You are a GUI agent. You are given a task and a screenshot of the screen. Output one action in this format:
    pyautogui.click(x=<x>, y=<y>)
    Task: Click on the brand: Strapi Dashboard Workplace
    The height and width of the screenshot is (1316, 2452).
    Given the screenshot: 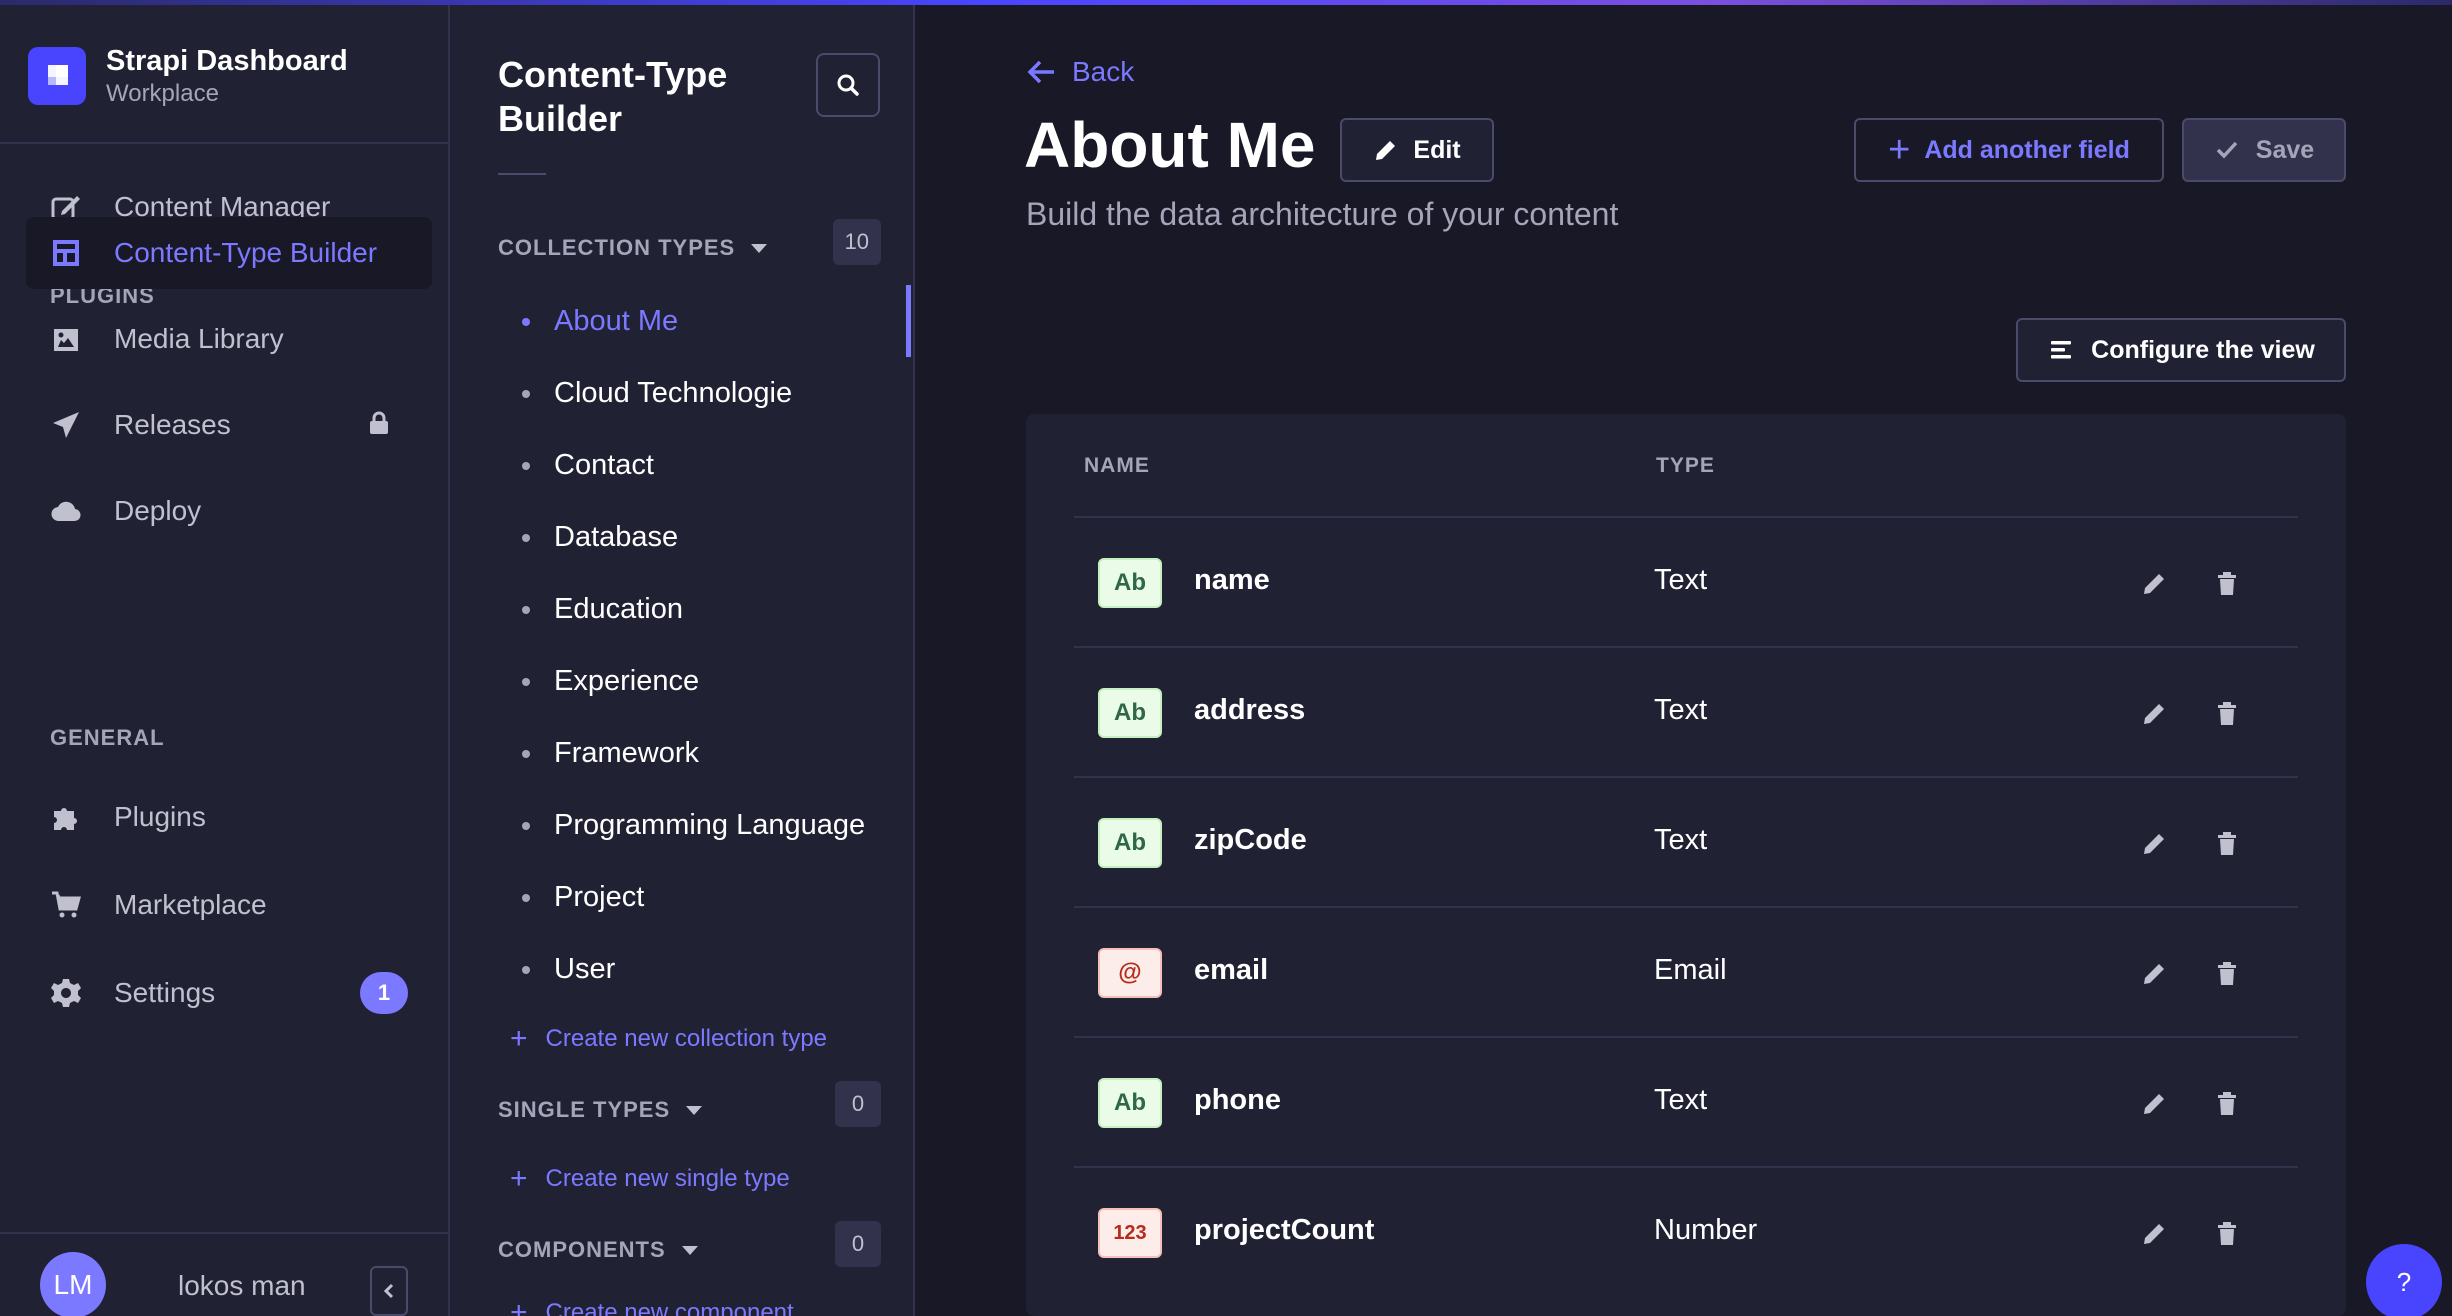 What is the action you would take?
    pyautogui.click(x=188, y=76)
    